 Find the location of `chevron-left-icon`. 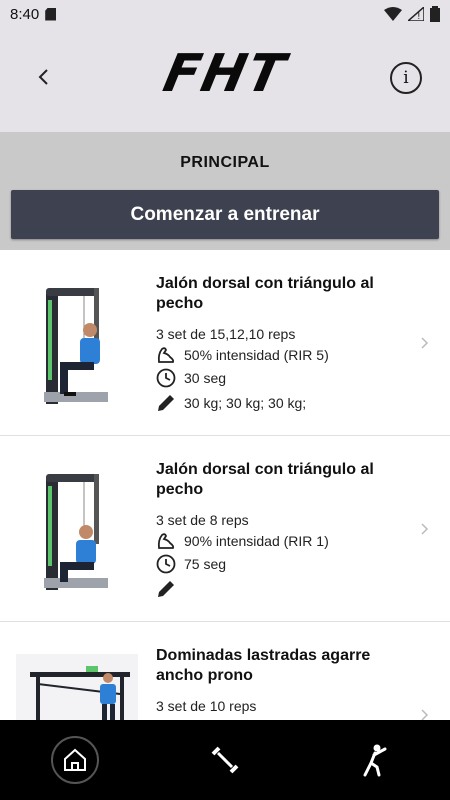

chevron-left-icon is located at coordinates (43, 77).